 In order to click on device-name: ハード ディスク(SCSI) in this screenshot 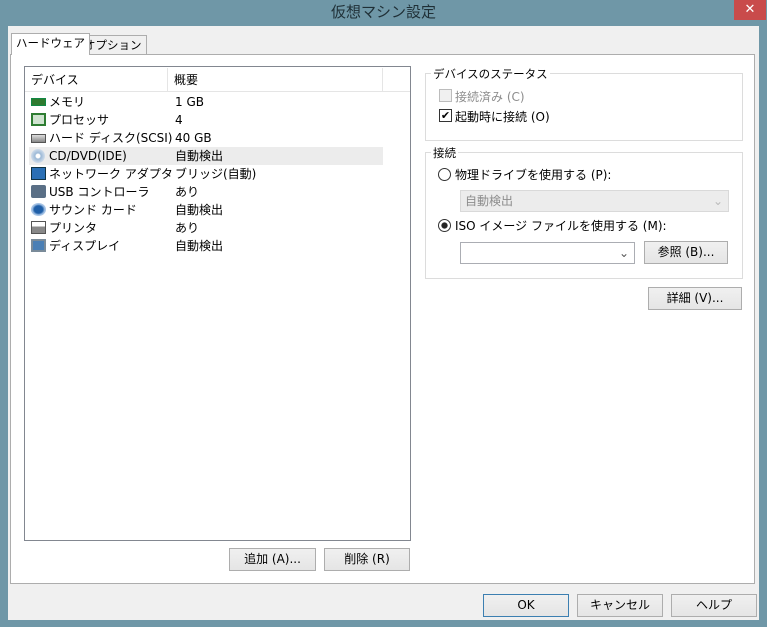, I will do `click(111, 138)`.